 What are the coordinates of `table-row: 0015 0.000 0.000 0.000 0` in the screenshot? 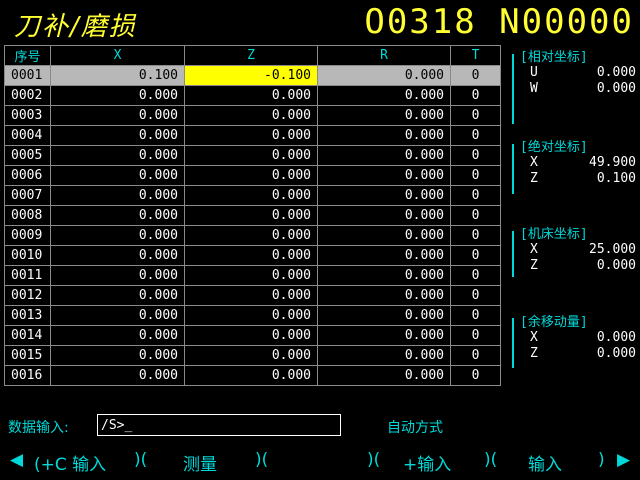 It's located at (252, 355).